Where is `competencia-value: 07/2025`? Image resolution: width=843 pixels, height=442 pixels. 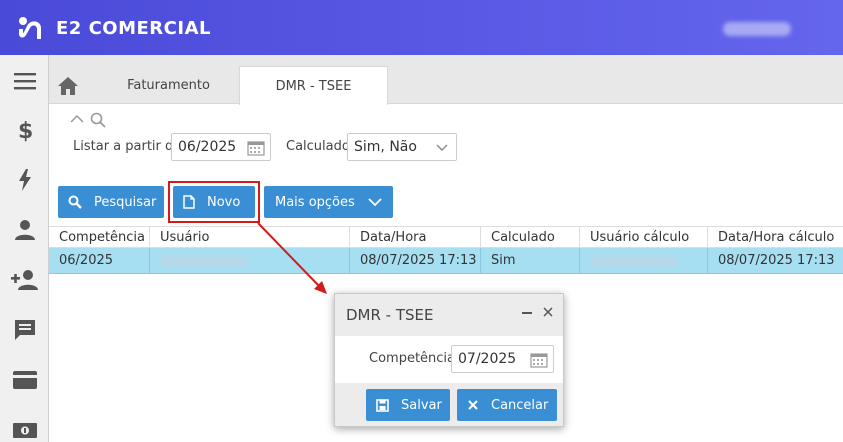 competencia-value: 07/2025 is located at coordinates (487, 359).